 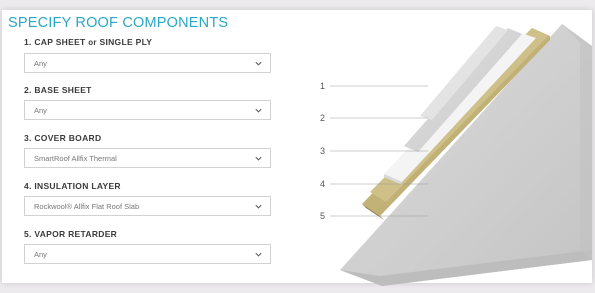 I want to click on component-section-cover-board: 3. COVER BOARD SmartRoof Allfix Thermal, so click(x=149, y=150).